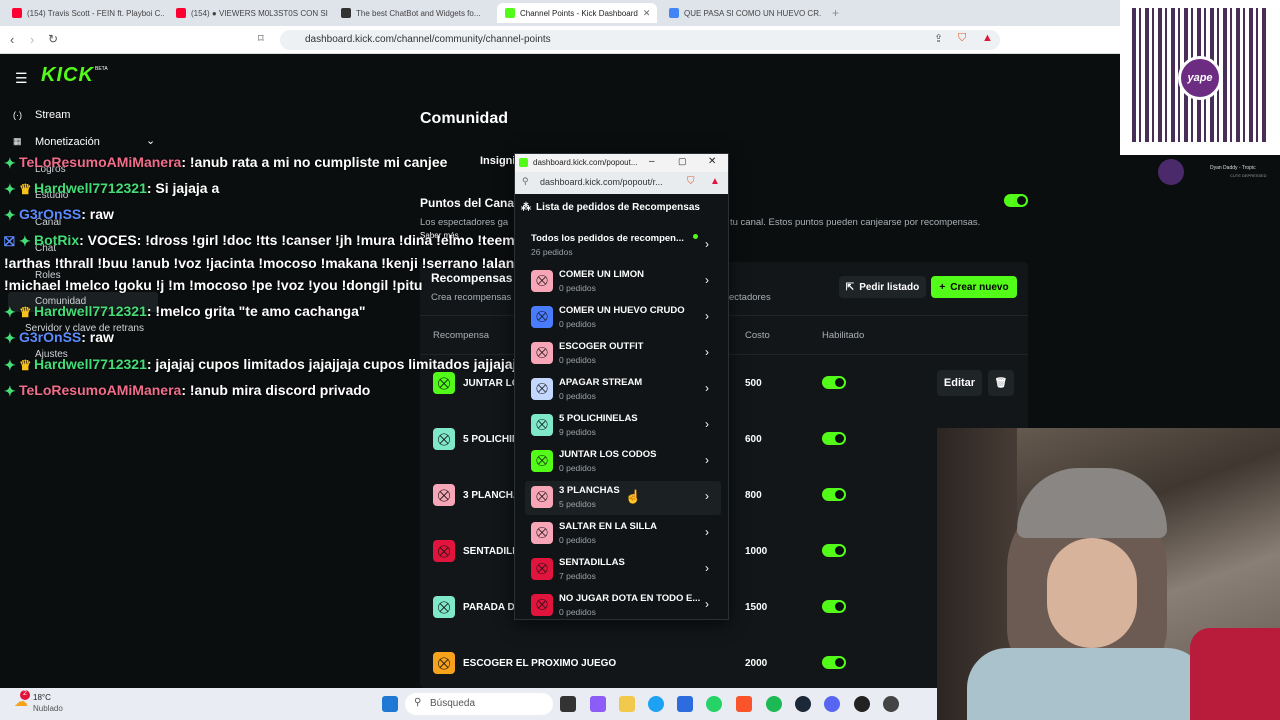 The width and height of the screenshot is (1280, 720). Describe the element at coordinates (656, 704) in the screenshot. I see `edge-icon` at that location.